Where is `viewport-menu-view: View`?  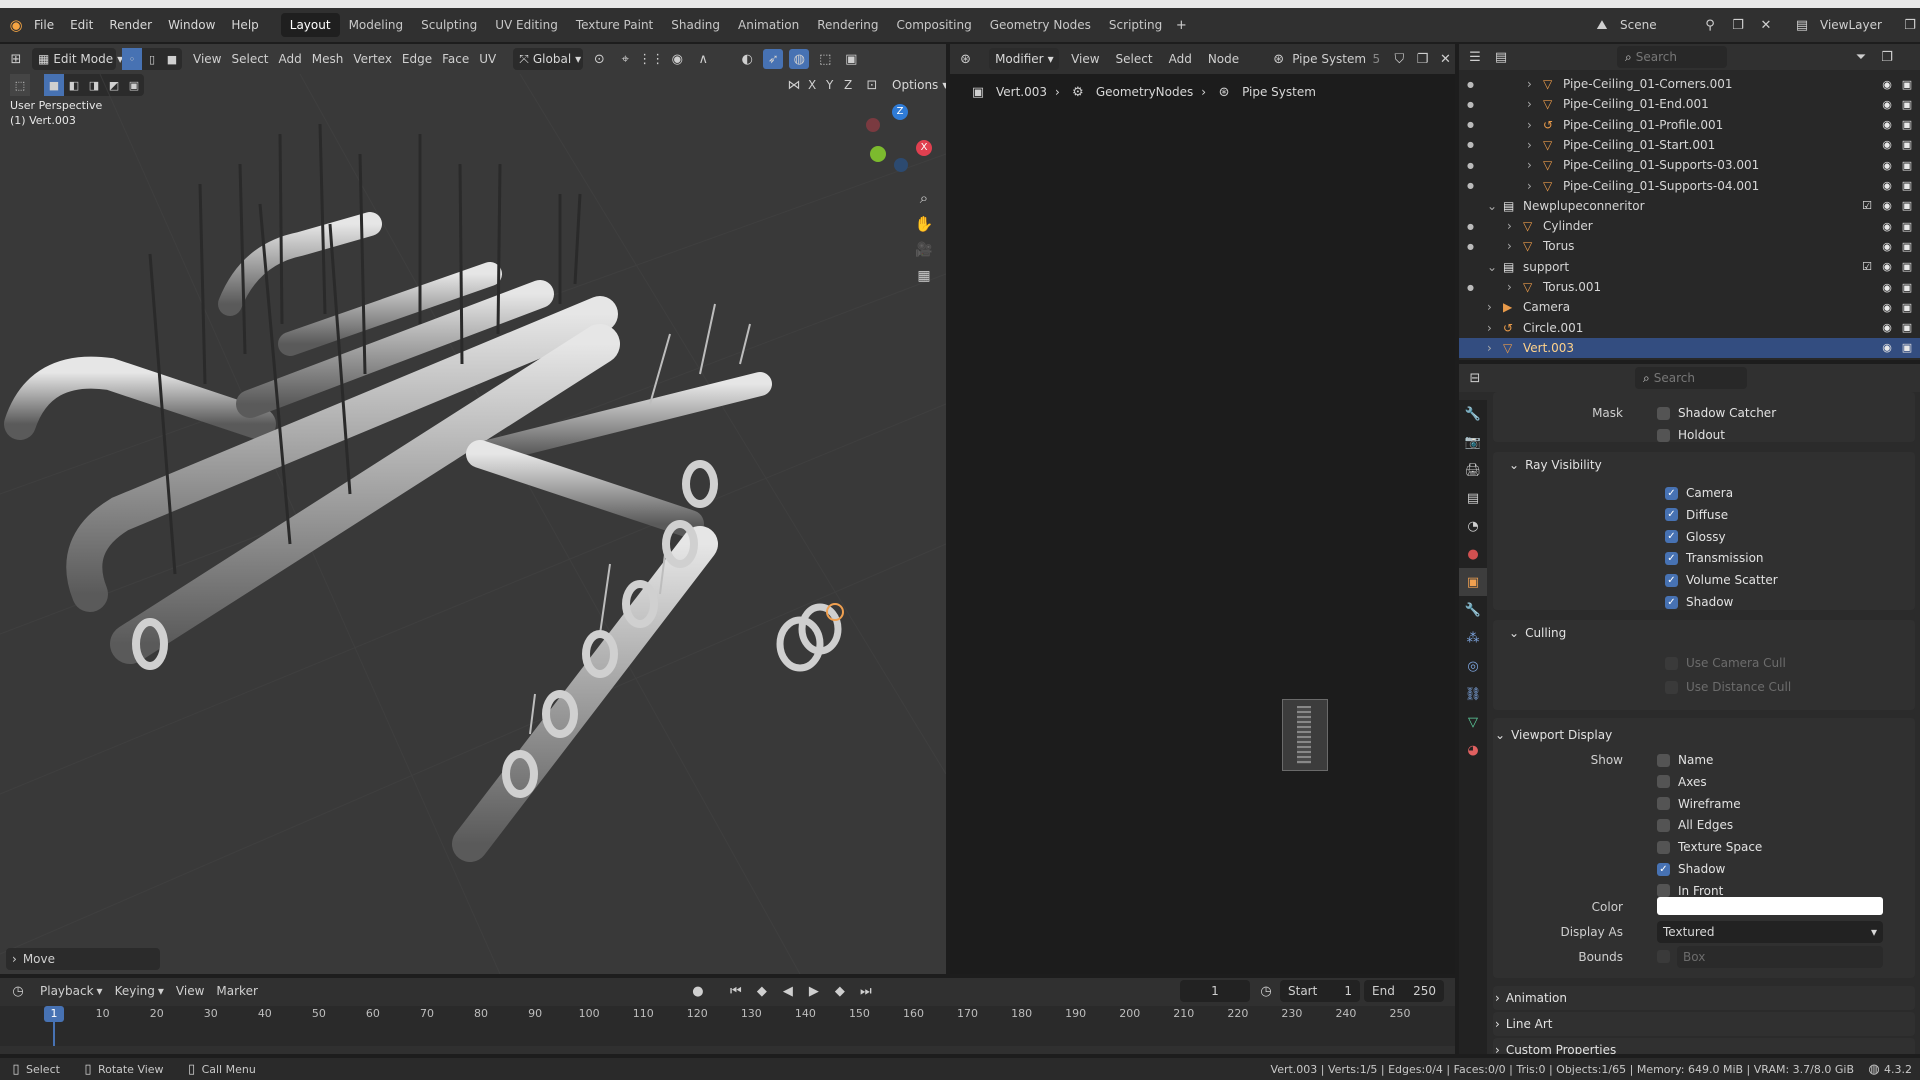 viewport-menu-view: View is located at coordinates (207, 59).